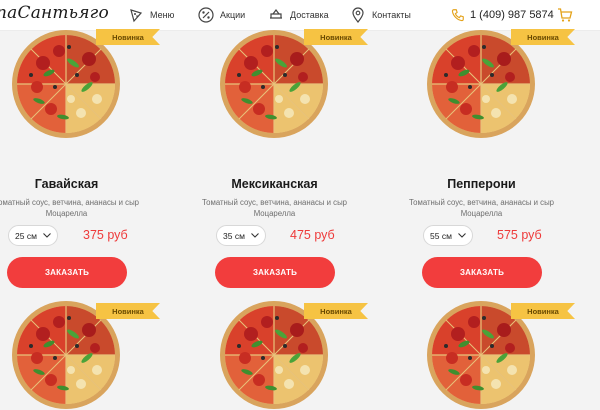 This screenshot has height=410, width=600. What do you see at coordinates (162, 15) in the screenshot?
I see `nav-menu-label: Меню` at bounding box center [162, 15].